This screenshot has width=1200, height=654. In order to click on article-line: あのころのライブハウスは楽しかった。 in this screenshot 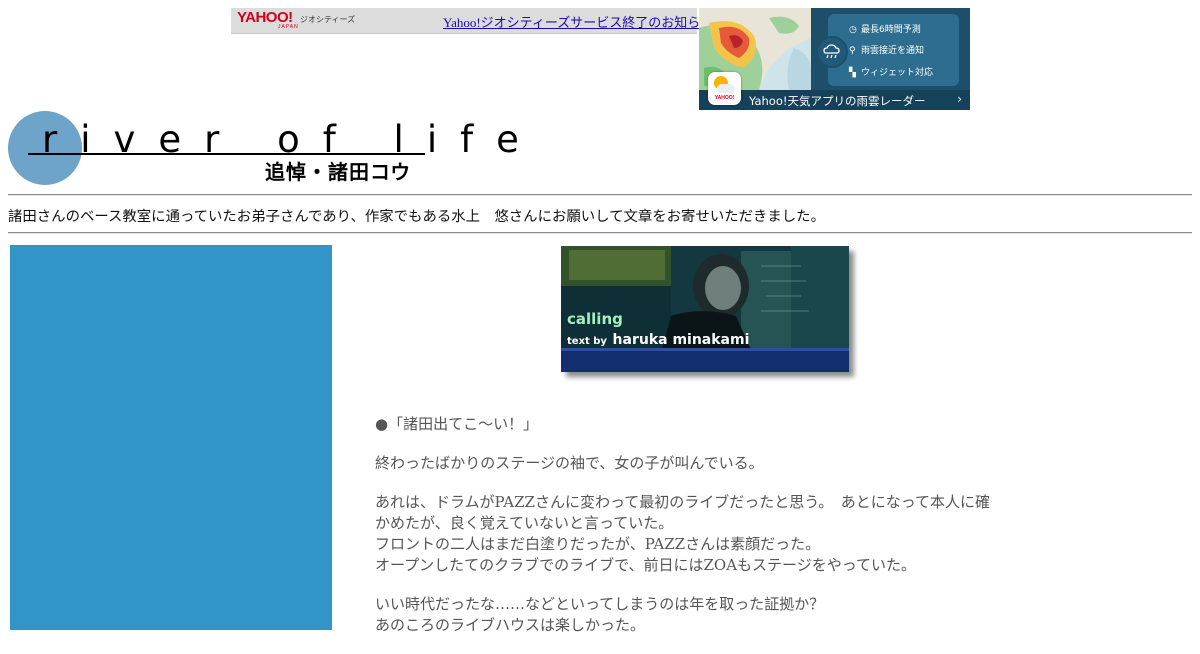, I will do `click(510, 625)`.